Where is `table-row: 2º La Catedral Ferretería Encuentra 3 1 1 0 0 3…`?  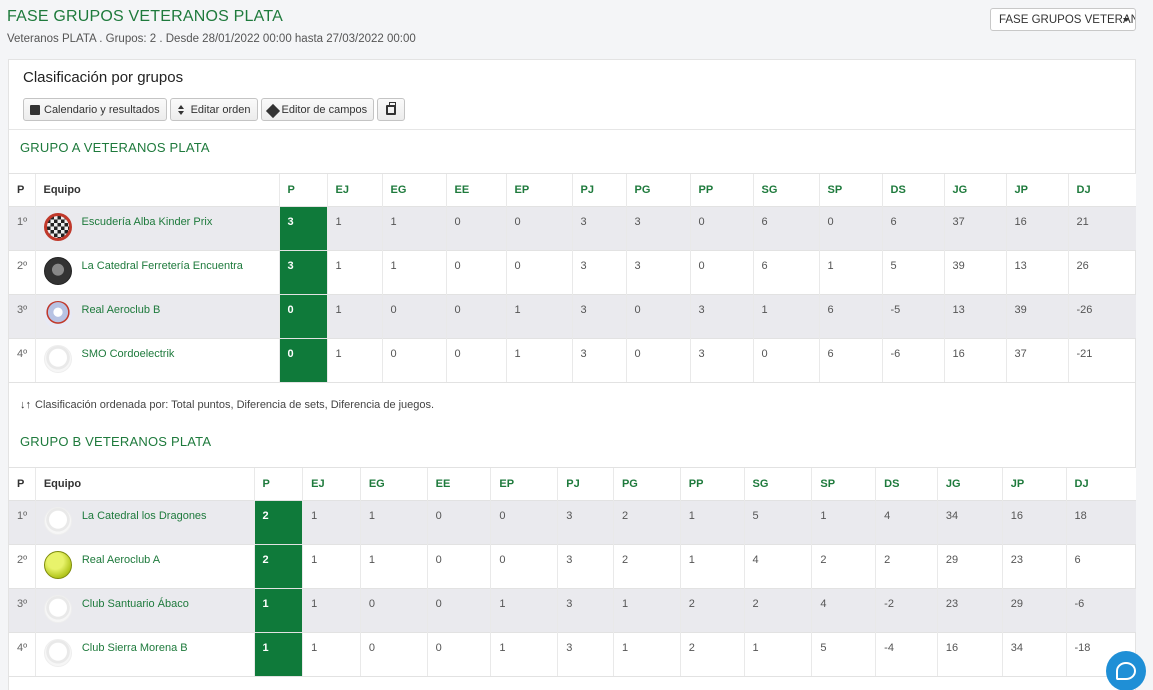 table-row: 2º La Catedral Ferretería Encuentra 3 1 1 0 0 3… is located at coordinates (572, 272).